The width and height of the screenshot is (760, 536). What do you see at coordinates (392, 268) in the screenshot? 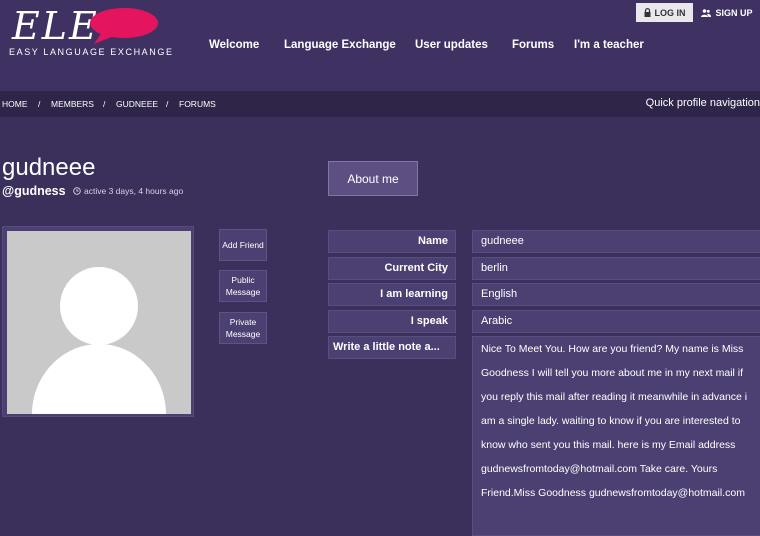
I see `field-label-city: Current City` at bounding box center [392, 268].